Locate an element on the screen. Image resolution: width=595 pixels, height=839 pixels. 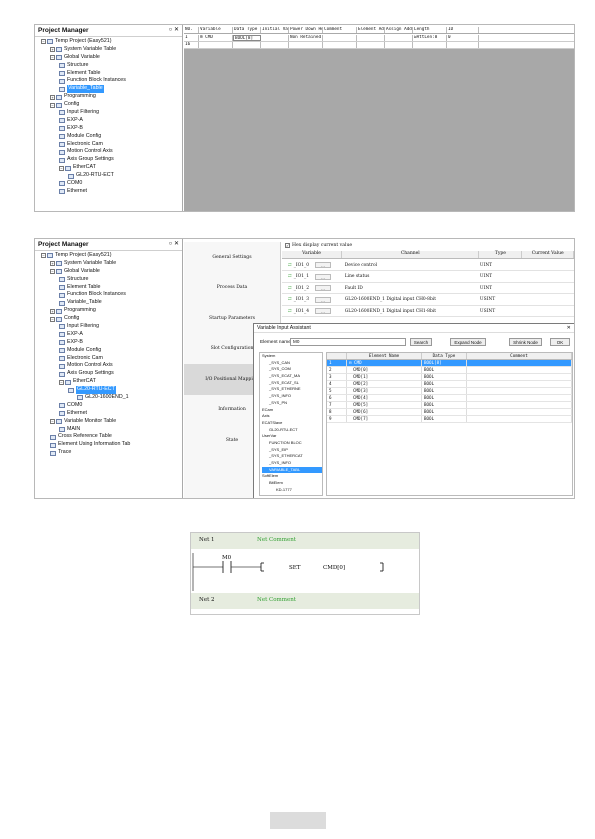
mapping-row: ⇄ _IO1_0 … Device control UINT is located at coordinates (428, 265).